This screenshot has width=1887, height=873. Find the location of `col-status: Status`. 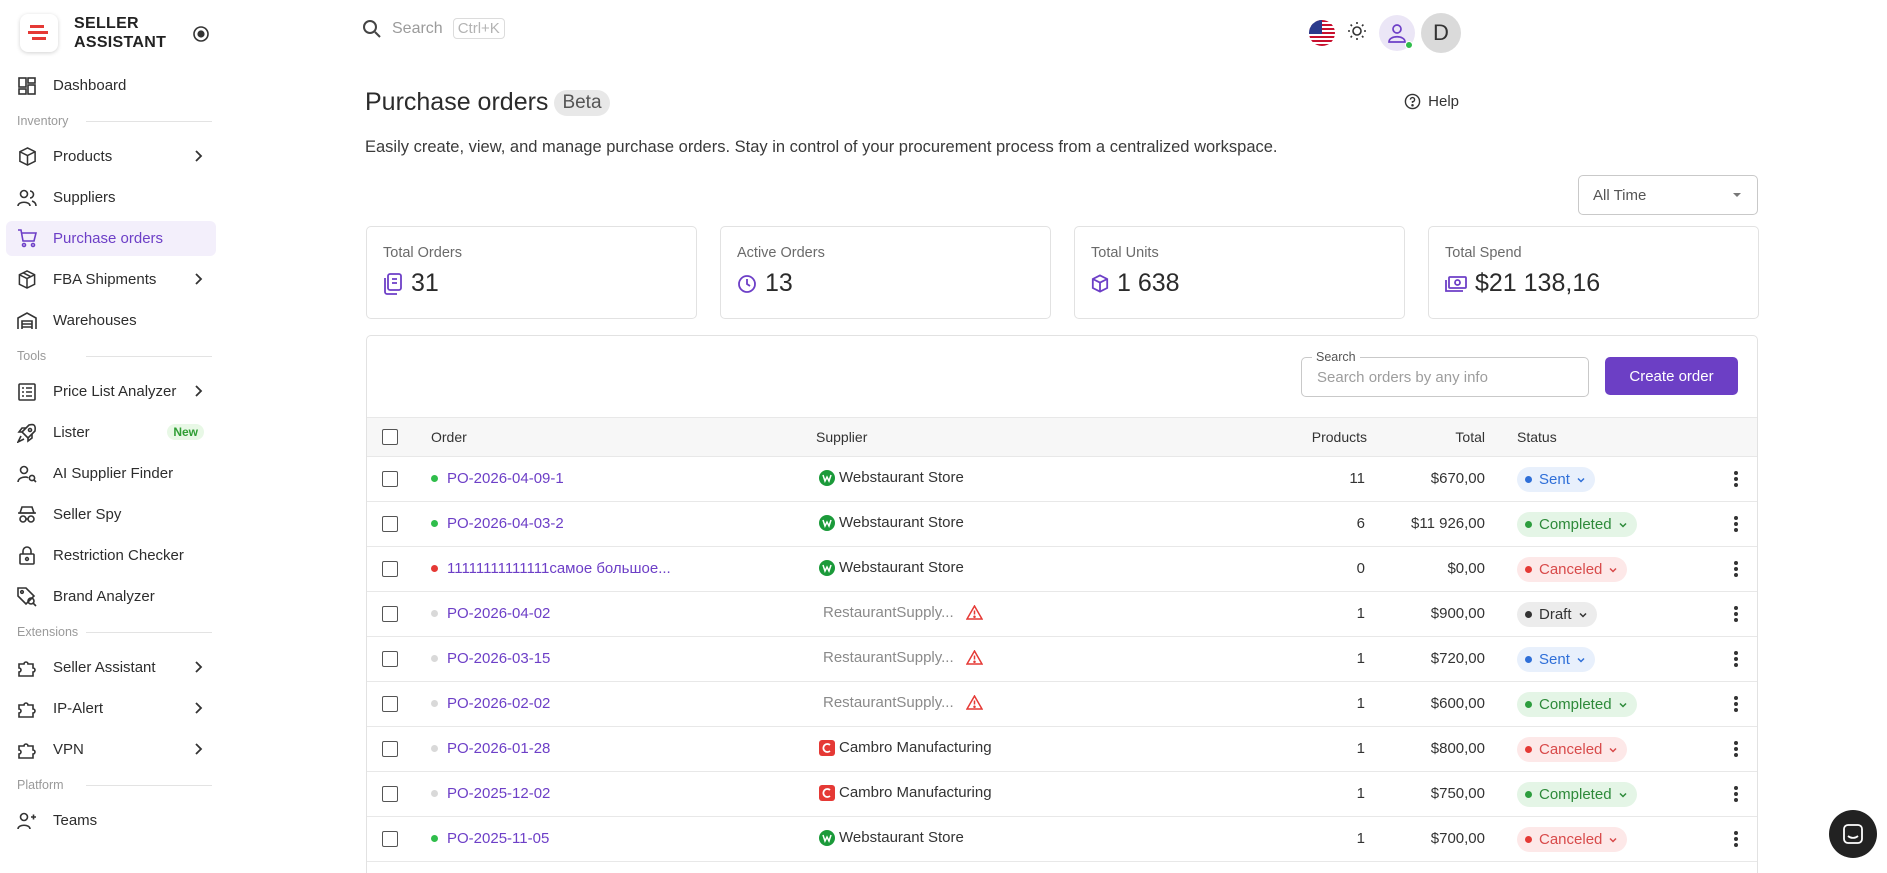

col-status: Status is located at coordinates (1537, 437).